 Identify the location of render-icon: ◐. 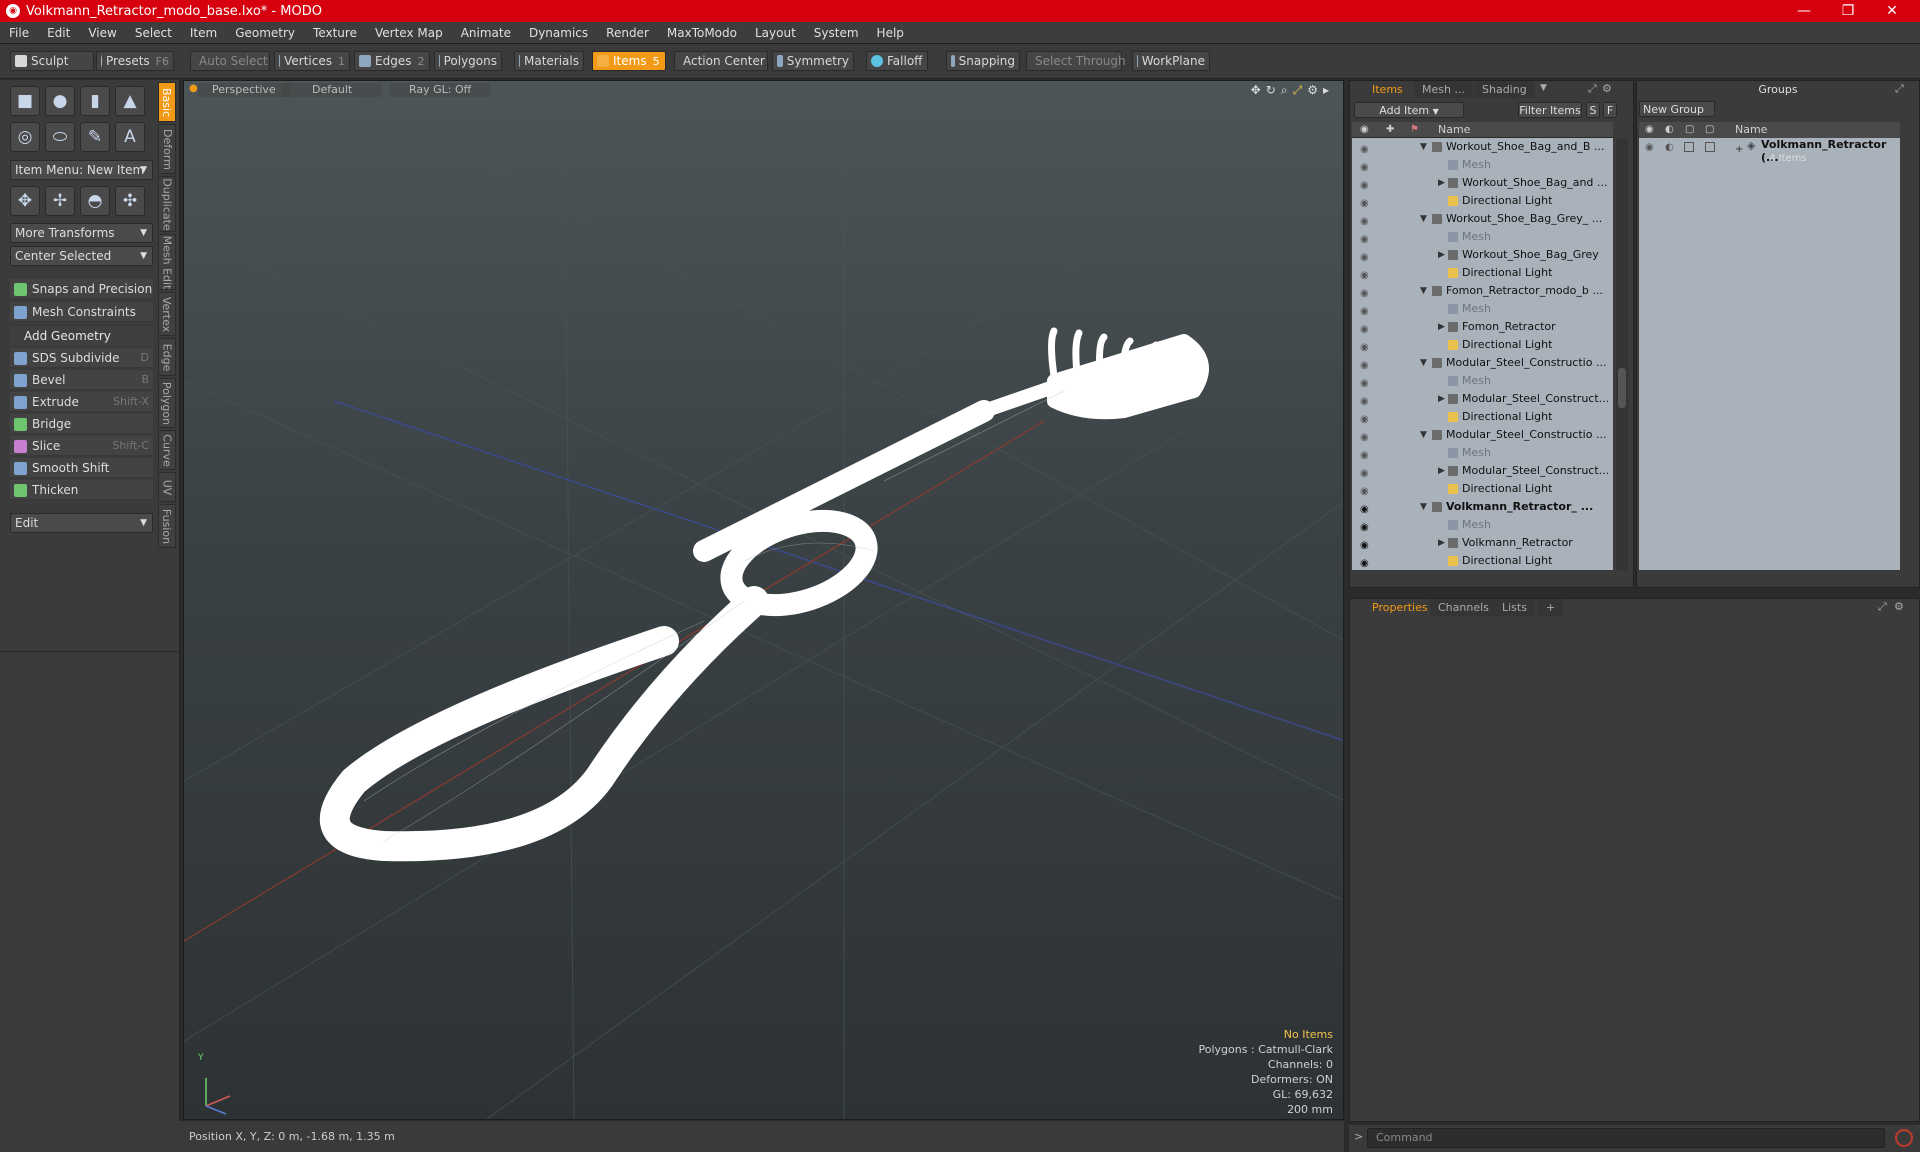
(1669, 147).